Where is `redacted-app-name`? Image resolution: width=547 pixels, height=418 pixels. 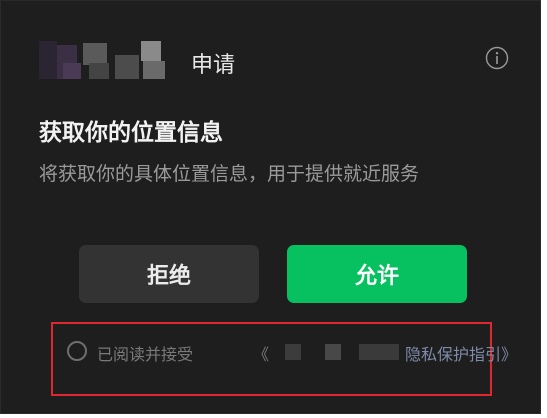
redacted-app-name is located at coordinates (337, 352).